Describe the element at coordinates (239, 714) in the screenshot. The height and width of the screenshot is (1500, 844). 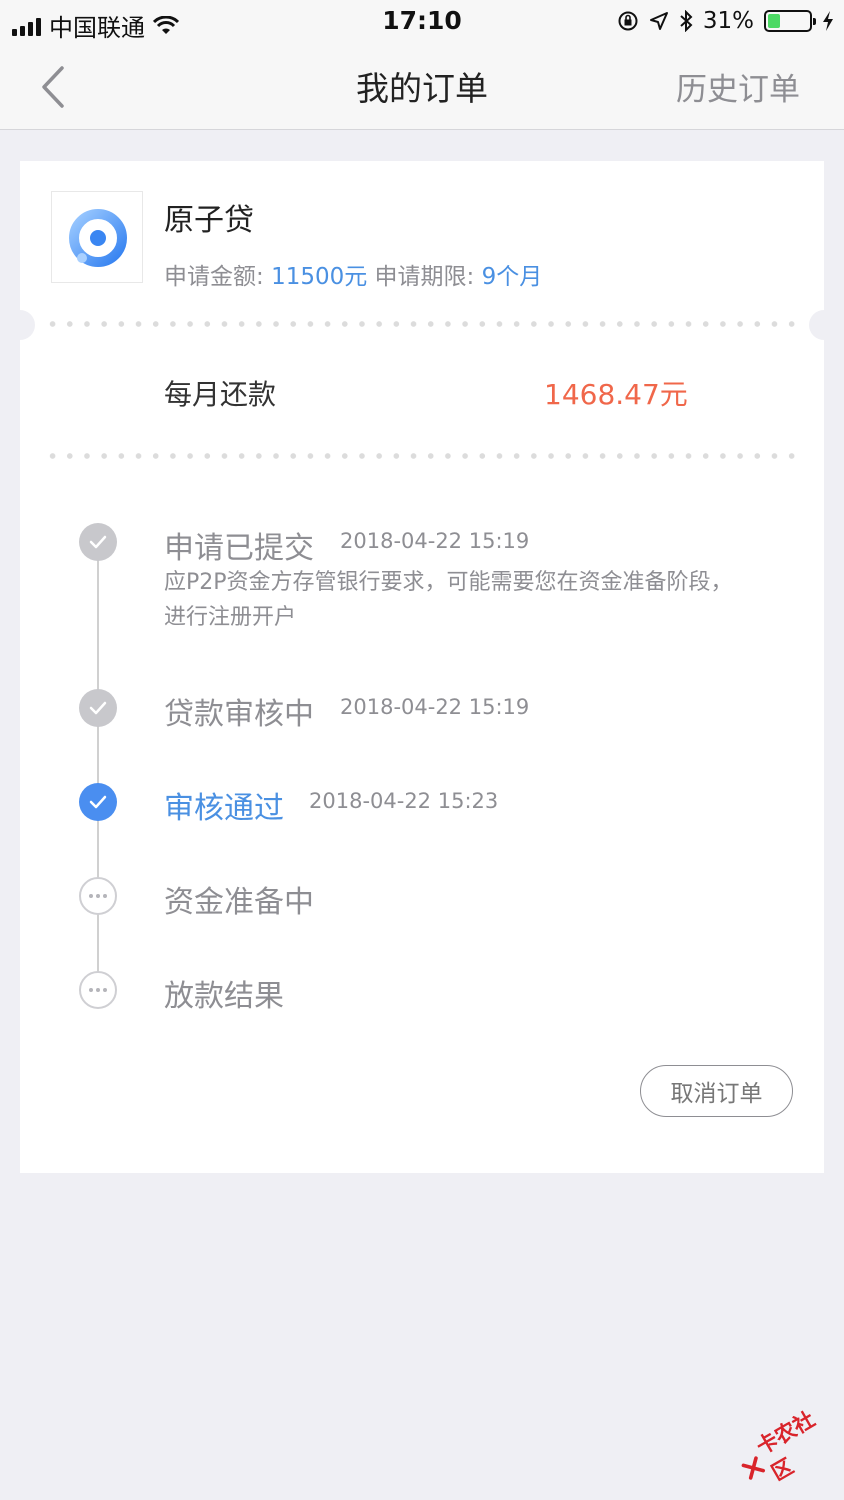
I see `timeline-step-title: 贷款审核中` at that location.